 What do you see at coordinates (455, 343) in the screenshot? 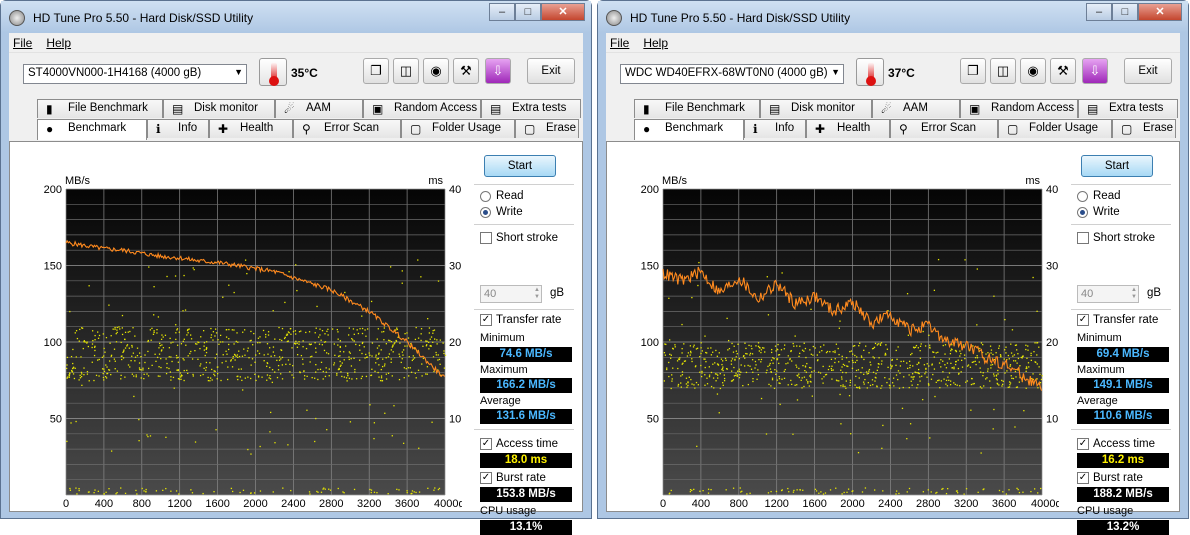
I see `y-right-tick-label: 20` at bounding box center [455, 343].